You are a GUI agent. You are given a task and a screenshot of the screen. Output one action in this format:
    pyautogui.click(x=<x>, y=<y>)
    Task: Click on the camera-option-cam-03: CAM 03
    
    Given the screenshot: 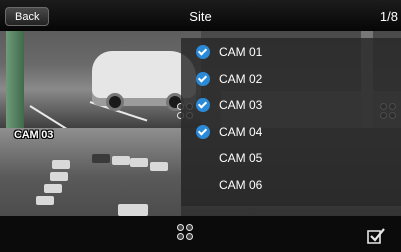 What is the action you would take?
    pyautogui.click(x=291, y=105)
    